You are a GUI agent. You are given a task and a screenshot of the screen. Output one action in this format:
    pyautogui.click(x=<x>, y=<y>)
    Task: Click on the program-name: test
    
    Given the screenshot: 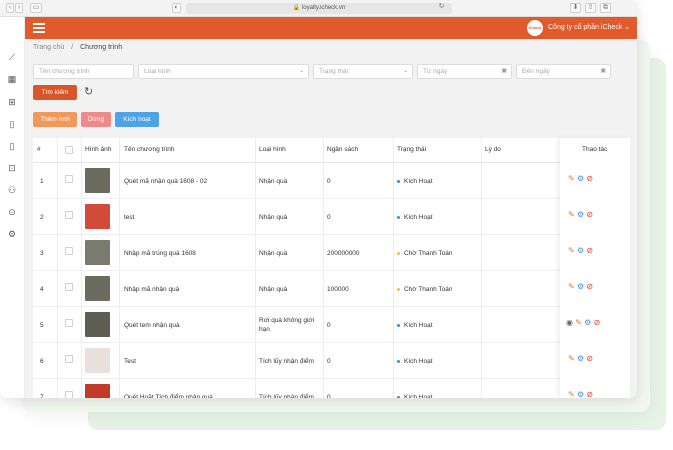 What is the action you would take?
    pyautogui.click(x=129, y=217)
    